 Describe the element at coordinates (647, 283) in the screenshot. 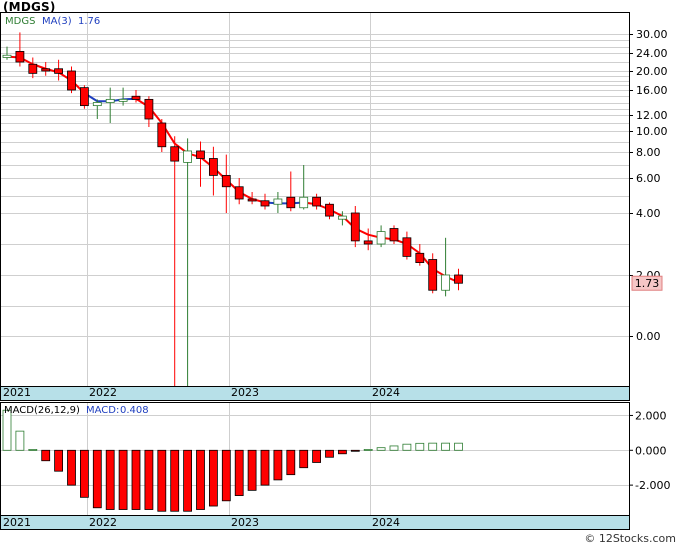

I see `last-price-label: 1.73` at that location.